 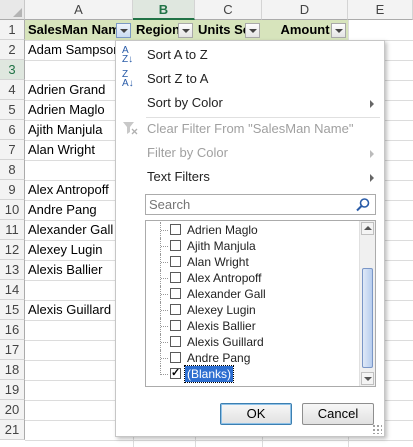 What do you see at coordinates (250, 79) in the screenshot?
I see `sort-z-to-a-item: Z A↓ Sort Z to A` at bounding box center [250, 79].